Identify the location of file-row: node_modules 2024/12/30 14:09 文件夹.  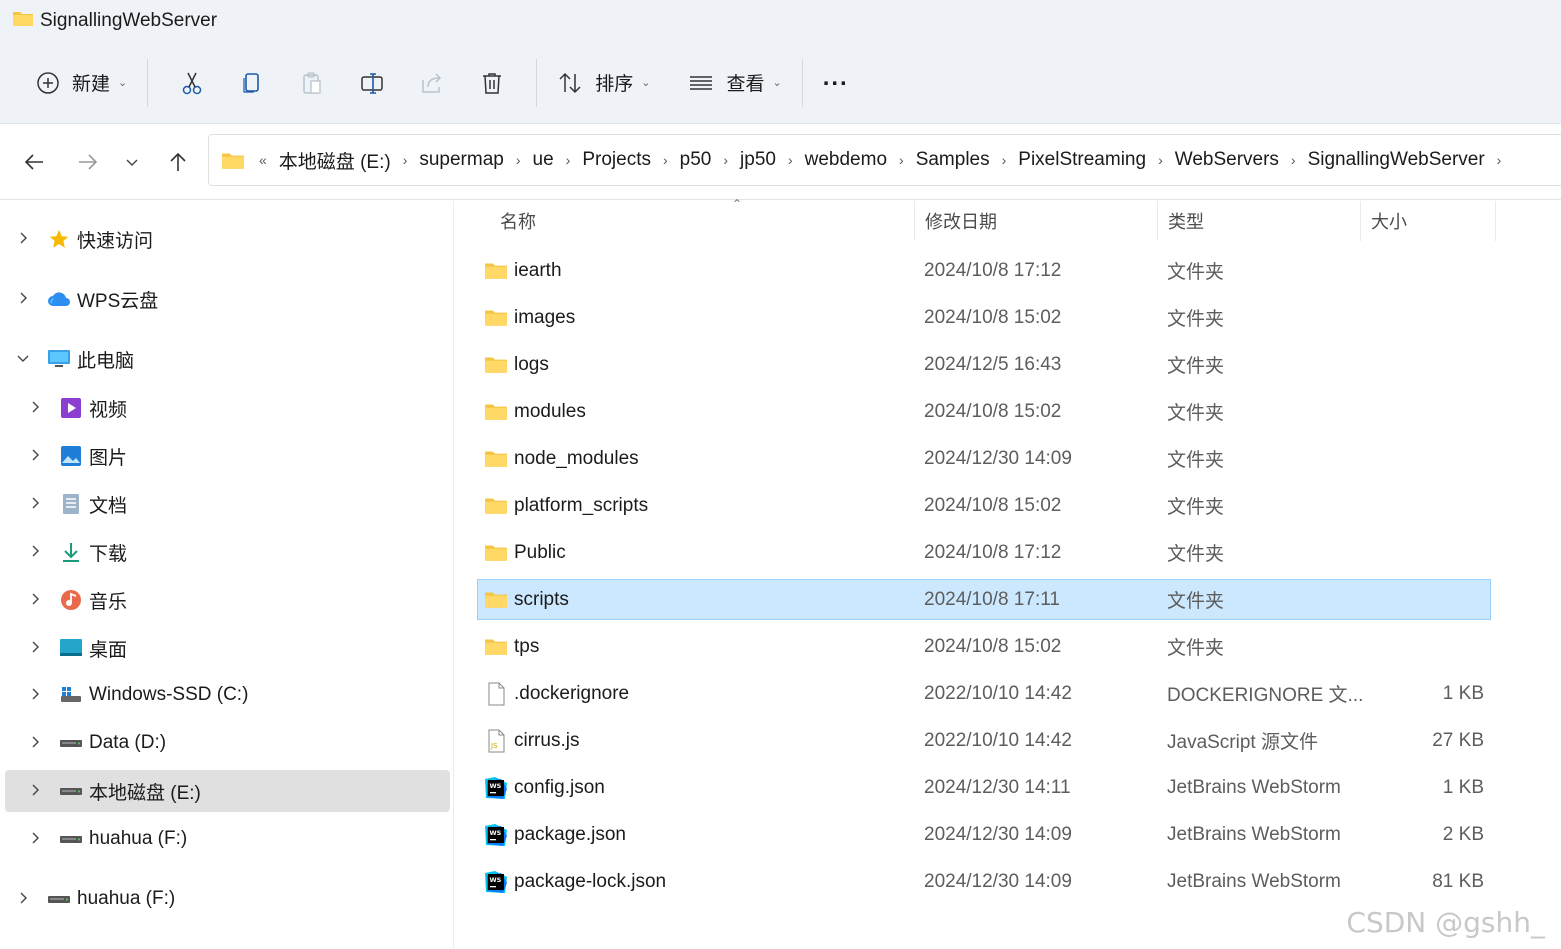
(984, 458).